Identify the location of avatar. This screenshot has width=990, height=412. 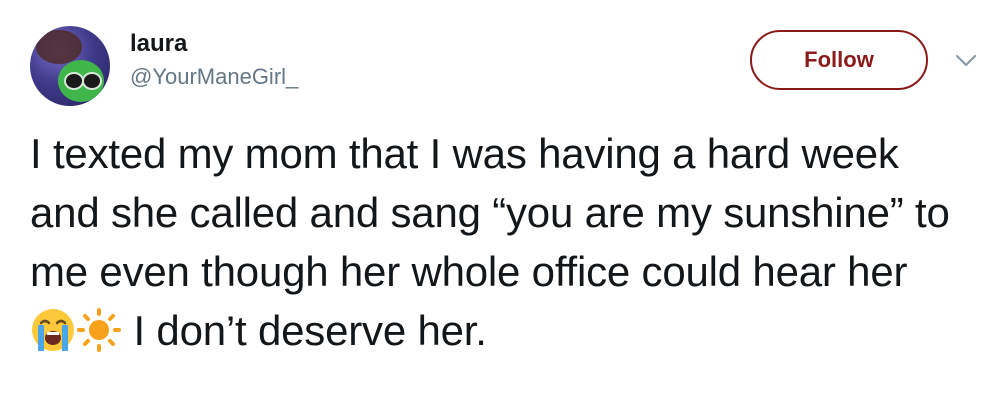
(70, 66).